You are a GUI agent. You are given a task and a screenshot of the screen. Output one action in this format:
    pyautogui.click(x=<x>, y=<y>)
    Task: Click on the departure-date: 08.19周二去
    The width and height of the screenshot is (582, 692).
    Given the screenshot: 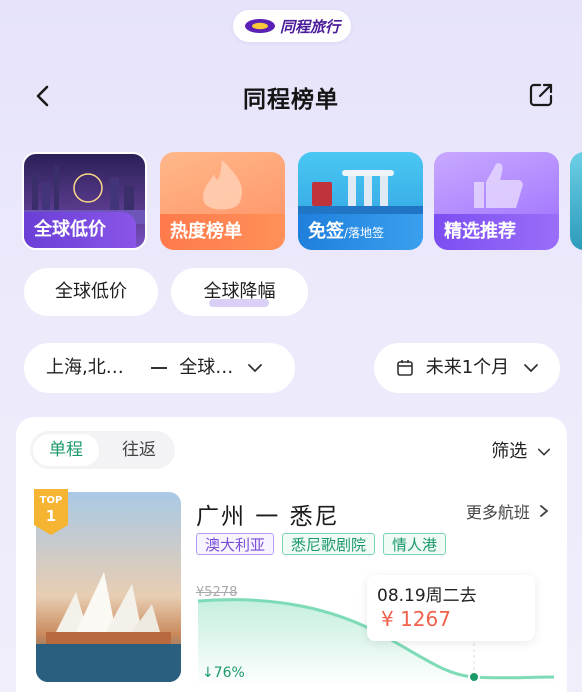 What is the action you would take?
    pyautogui.click(x=427, y=596)
    